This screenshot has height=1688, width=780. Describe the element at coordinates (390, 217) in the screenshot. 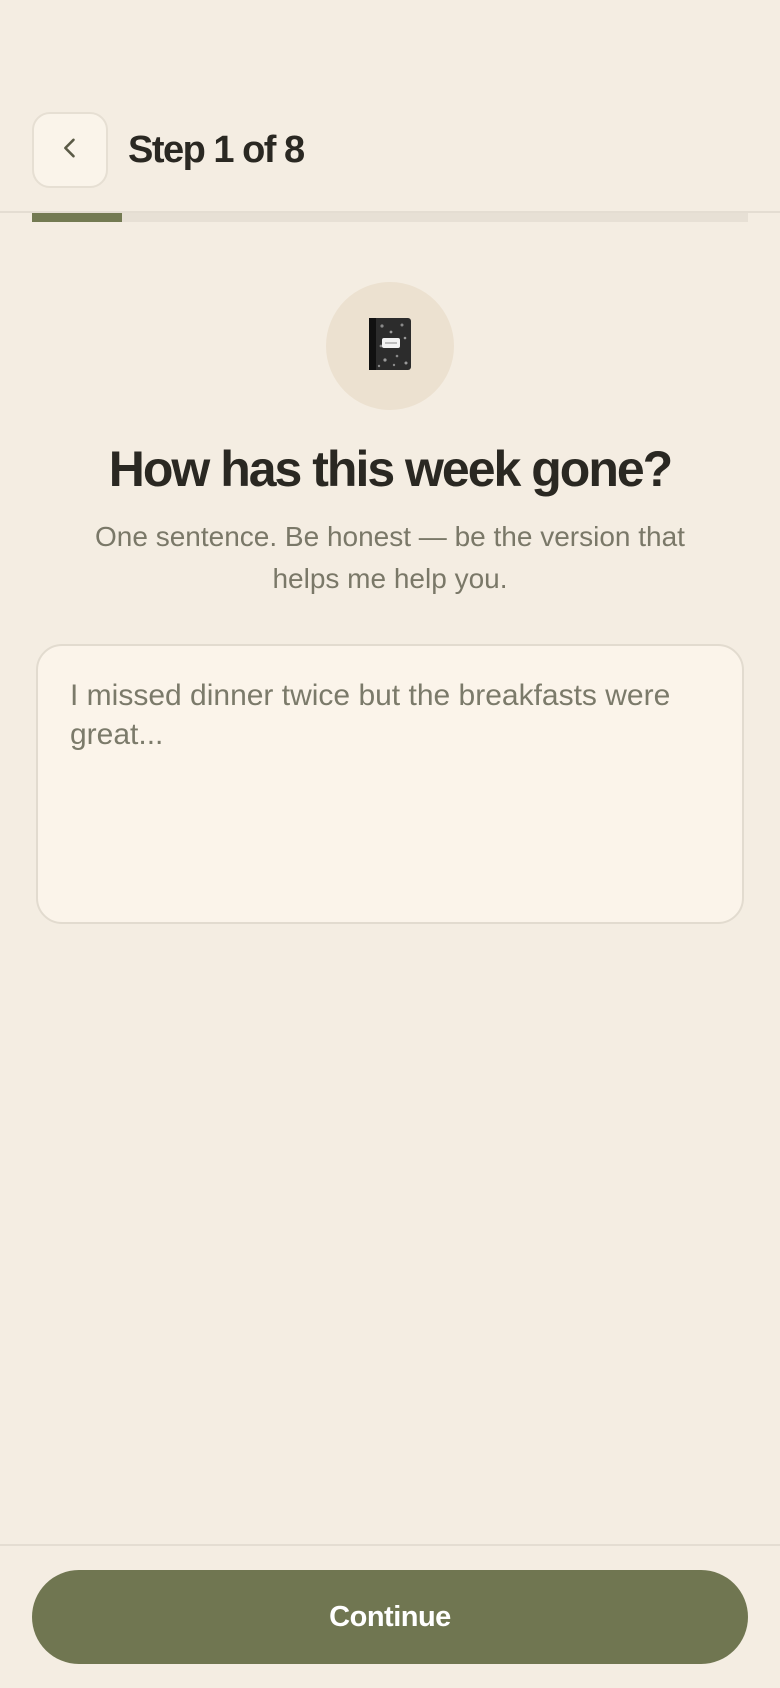

I see `progress-bar` at that location.